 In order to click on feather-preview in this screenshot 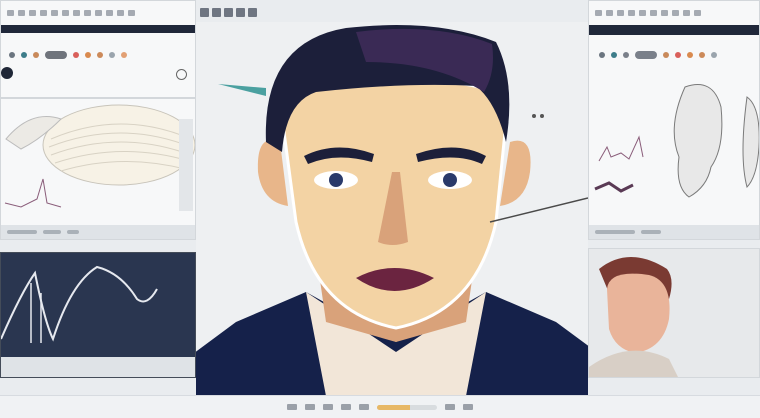, I will do `click(99, 157)`.